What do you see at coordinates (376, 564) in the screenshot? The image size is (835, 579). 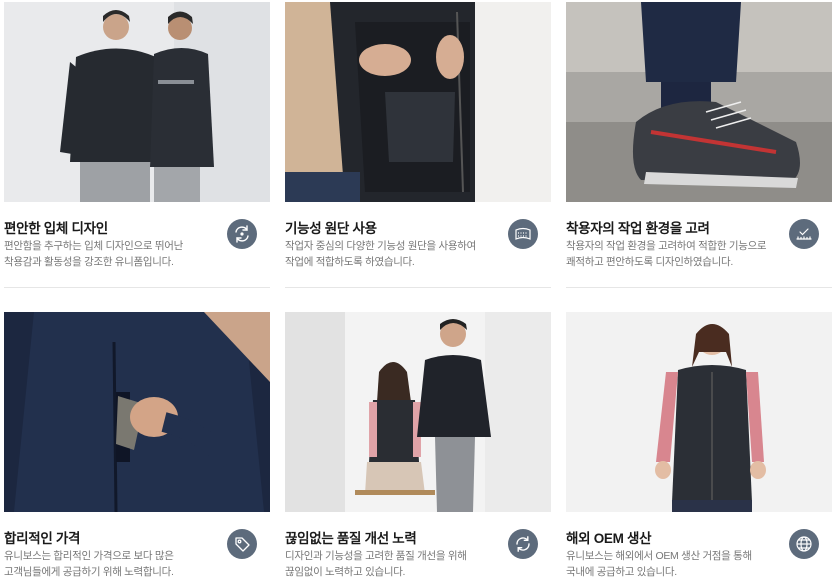 I see `feature-description: 디자인과 기능성을 고려한 품질 개선을 위해 끊임없이 노력하고 있습니다.` at bounding box center [376, 564].